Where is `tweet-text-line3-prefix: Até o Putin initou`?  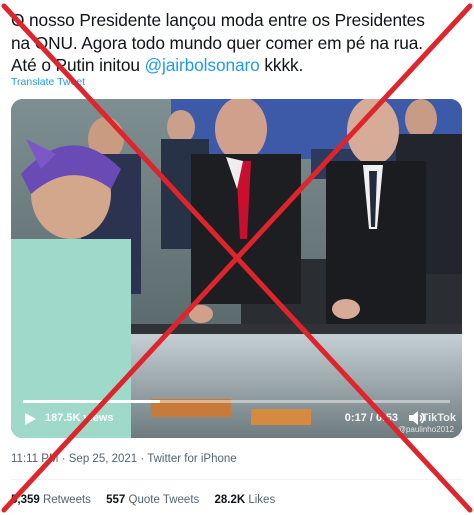 tweet-text-line3-prefix: Até o Putin initou is located at coordinates (78, 65).